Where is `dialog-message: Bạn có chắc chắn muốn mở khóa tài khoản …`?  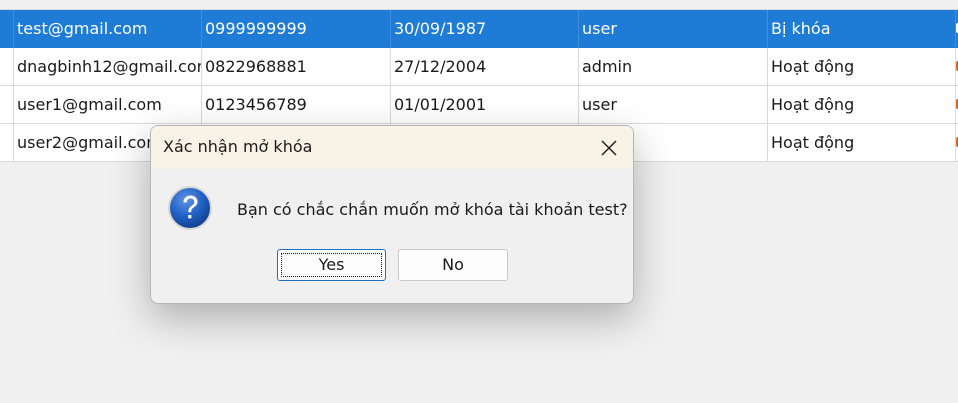
dialog-message: Bạn có chắc chắn muốn mở khóa tài khoản … is located at coordinates (432, 209).